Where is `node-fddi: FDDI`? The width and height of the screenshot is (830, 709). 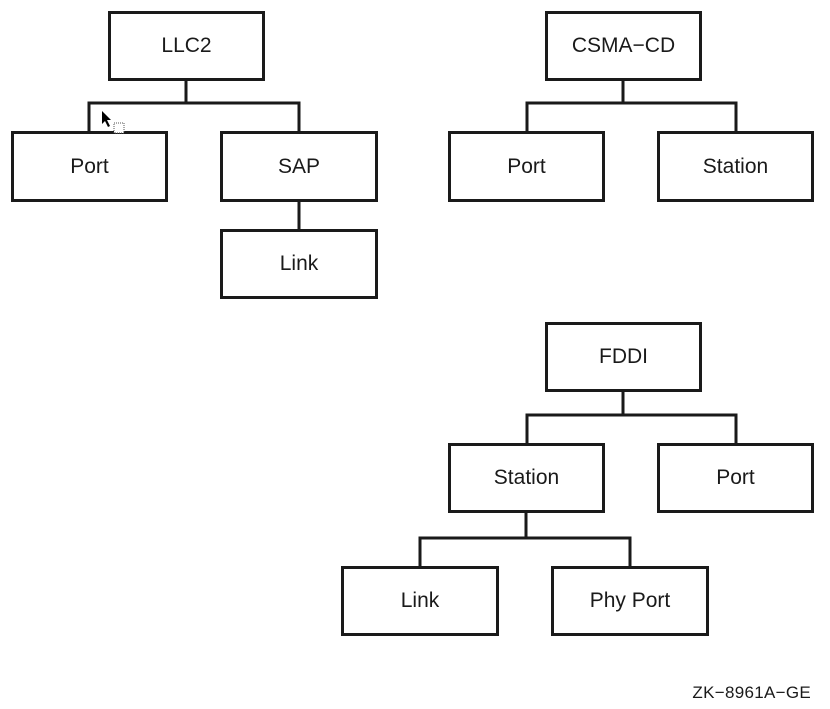
node-fddi: FDDI is located at coordinates (623, 357).